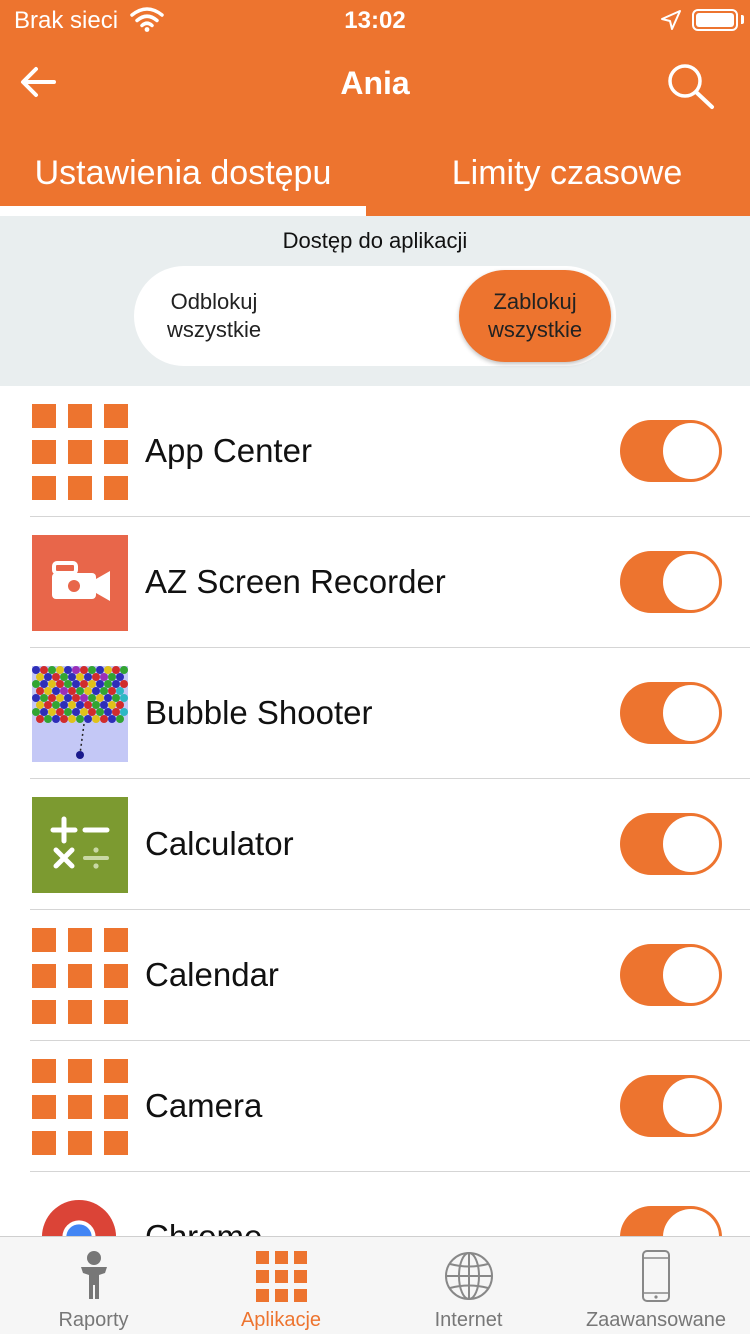 Image resolution: width=750 pixels, height=1334 pixels. Describe the element at coordinates (375, 713) in the screenshot. I see `list-item: Bubble Shooter` at that location.